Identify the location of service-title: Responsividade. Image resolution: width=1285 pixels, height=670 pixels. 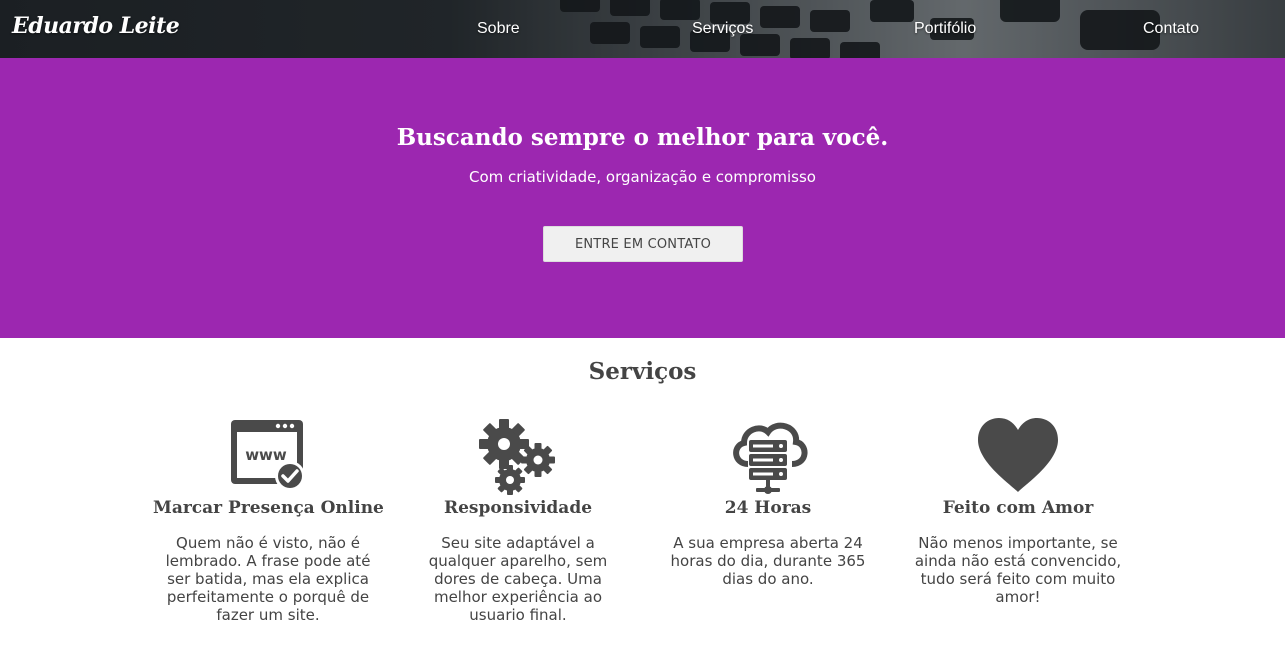
(518, 508).